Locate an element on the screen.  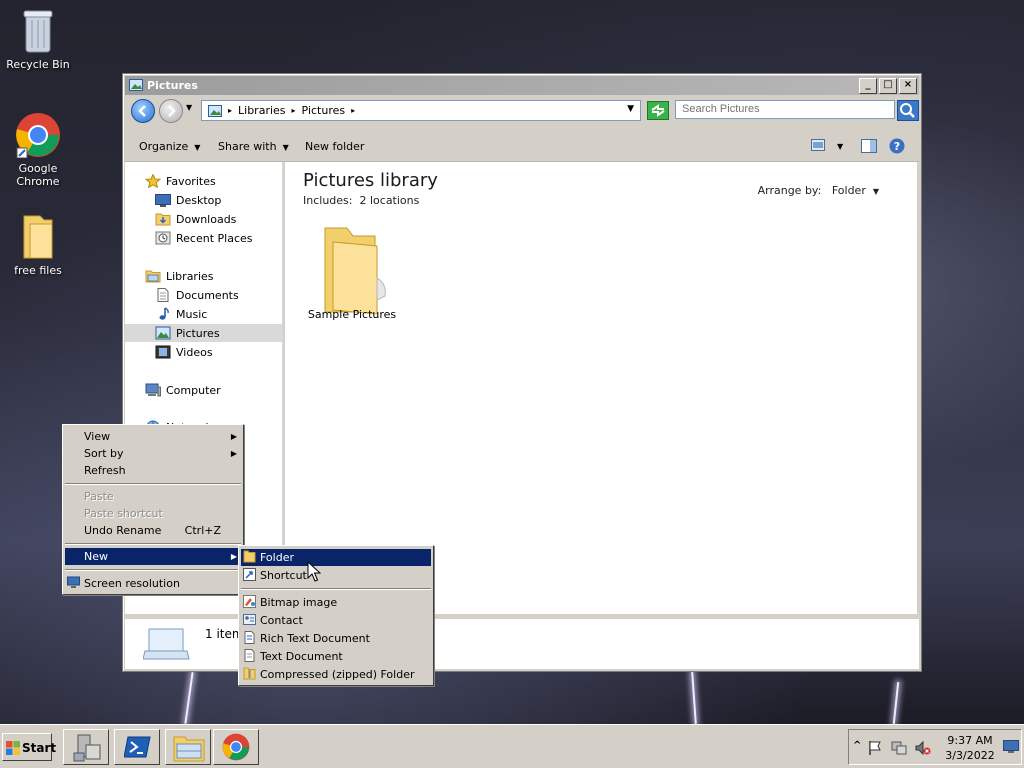
pictures-window-icon is located at coordinates (136, 85).